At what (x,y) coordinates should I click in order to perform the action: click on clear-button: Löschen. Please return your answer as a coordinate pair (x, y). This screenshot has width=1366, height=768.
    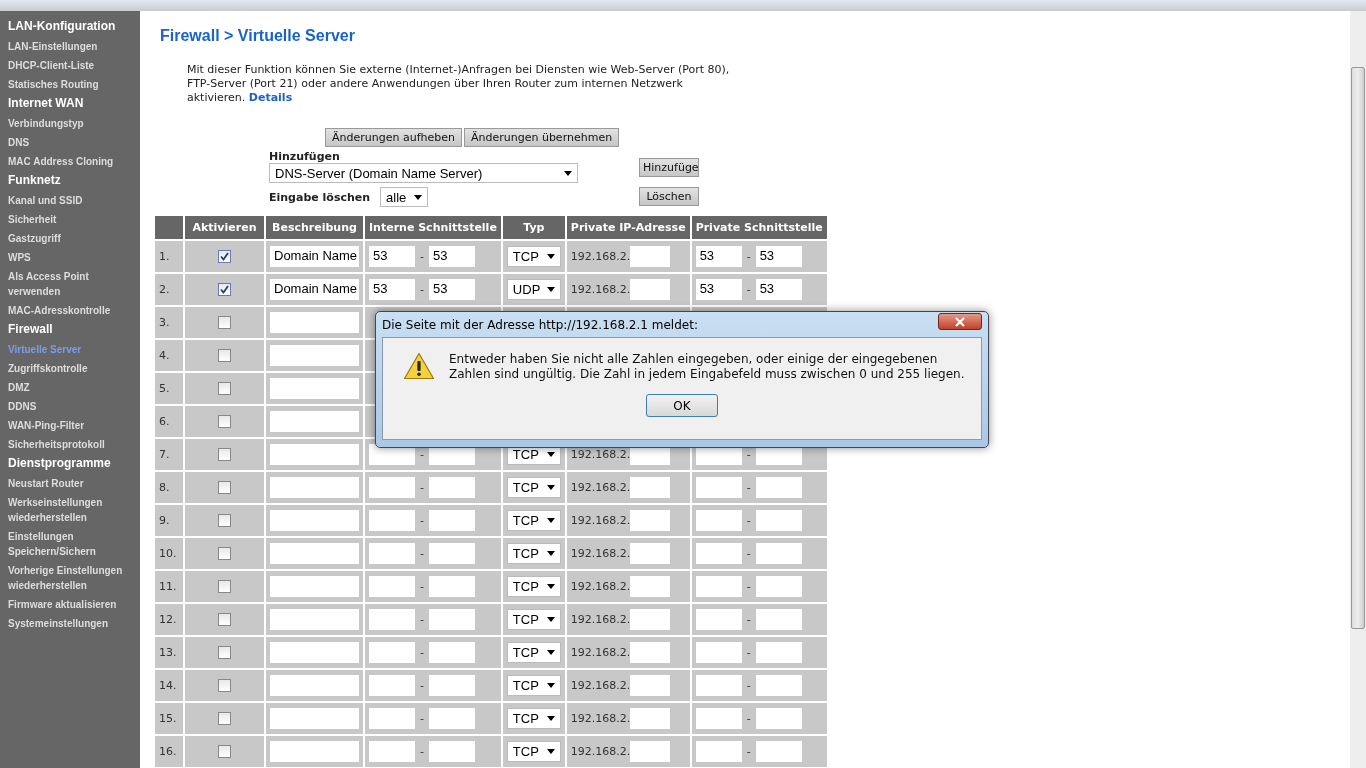
    Looking at the image, I should click on (669, 196).